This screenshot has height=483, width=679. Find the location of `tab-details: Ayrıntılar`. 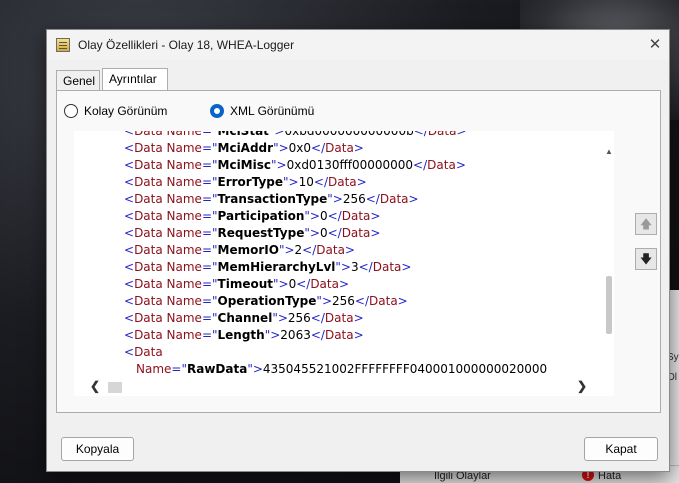

tab-details: Ayrıntılar is located at coordinates (135, 79).